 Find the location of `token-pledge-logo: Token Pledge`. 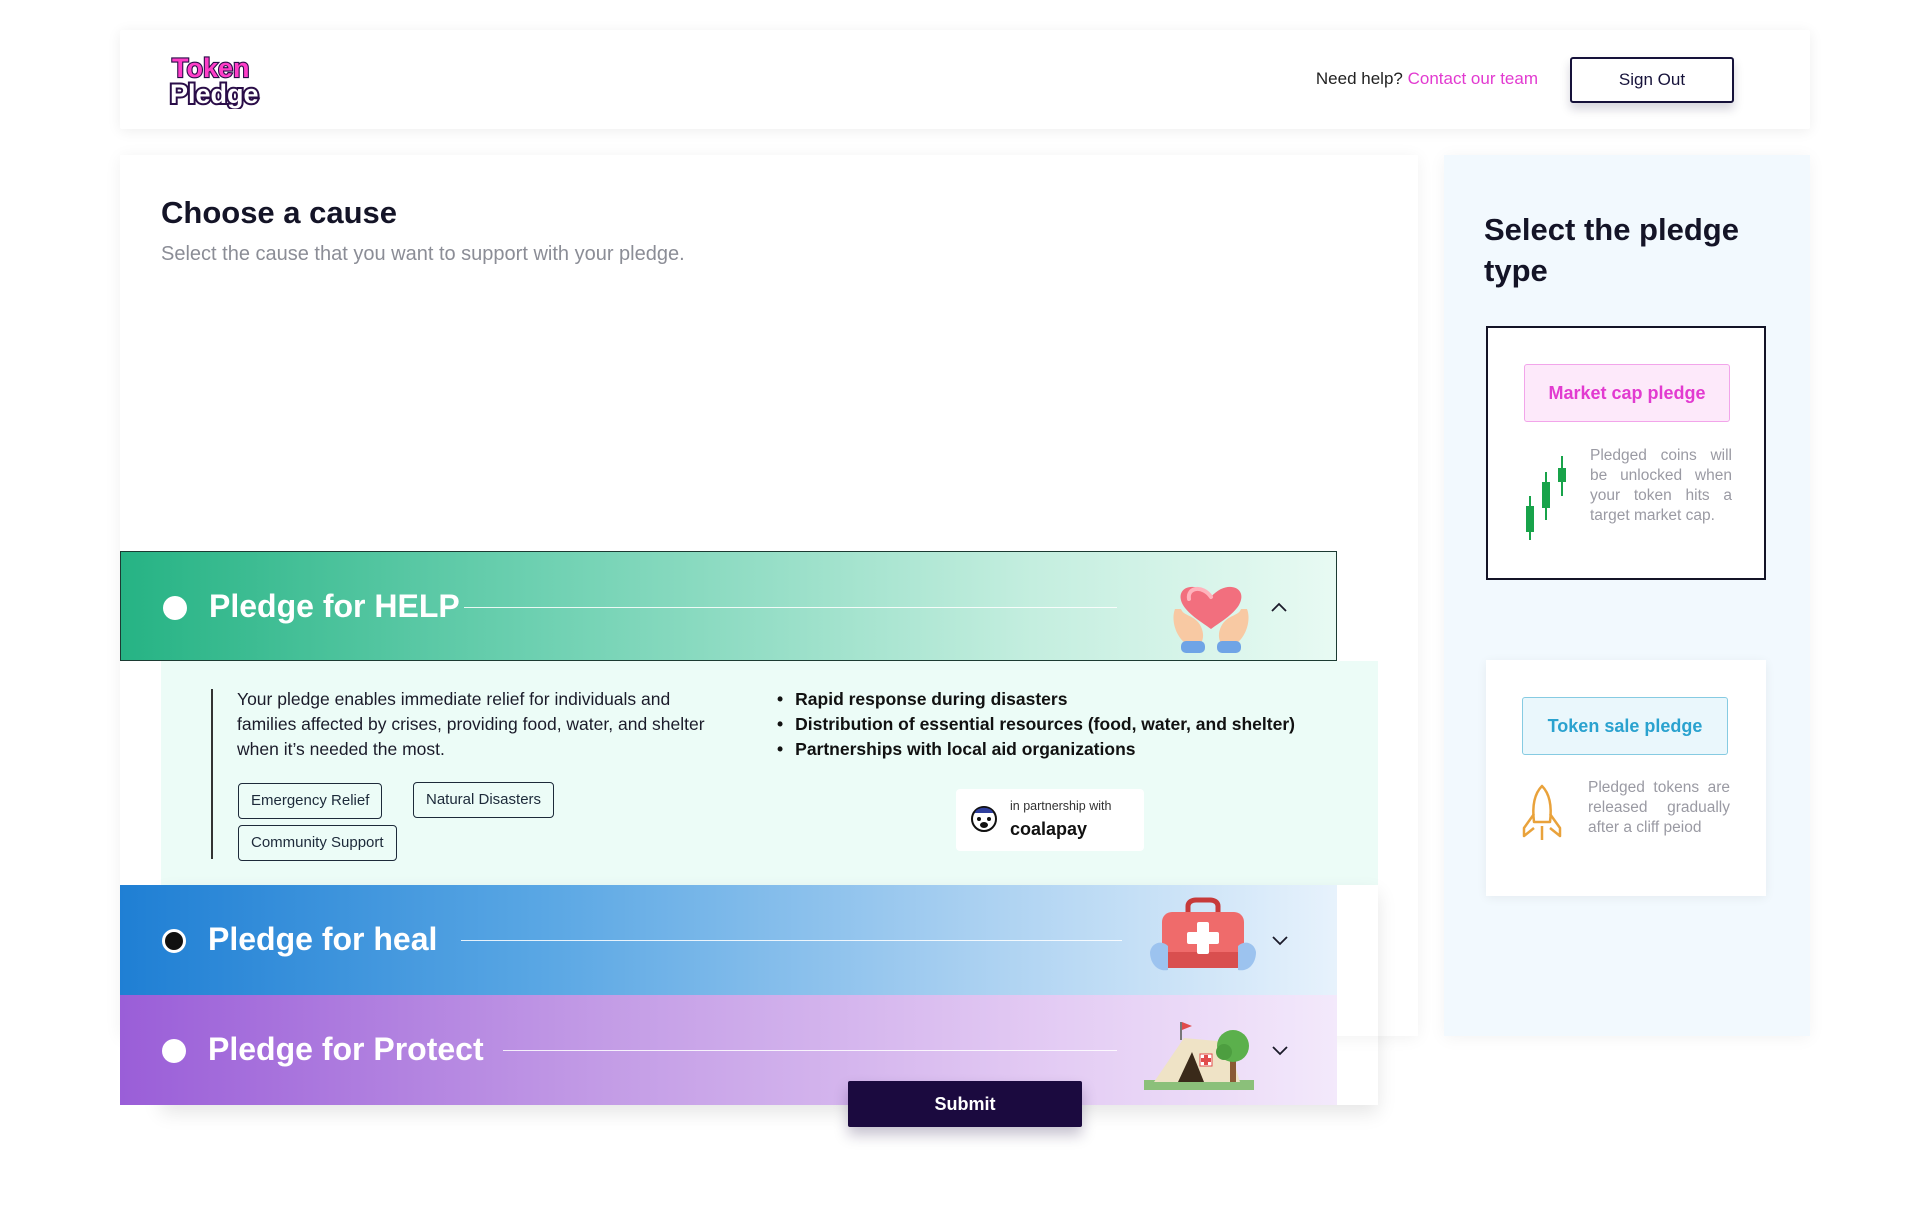

token-pledge-logo: Token Pledge is located at coordinates (218, 80).